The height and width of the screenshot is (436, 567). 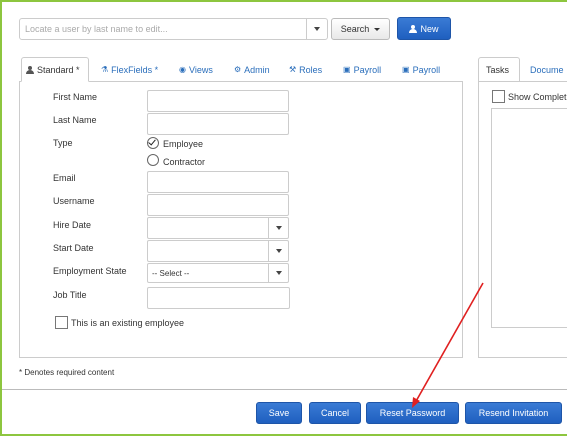 I want to click on type-label: Type, so click(x=63, y=143).